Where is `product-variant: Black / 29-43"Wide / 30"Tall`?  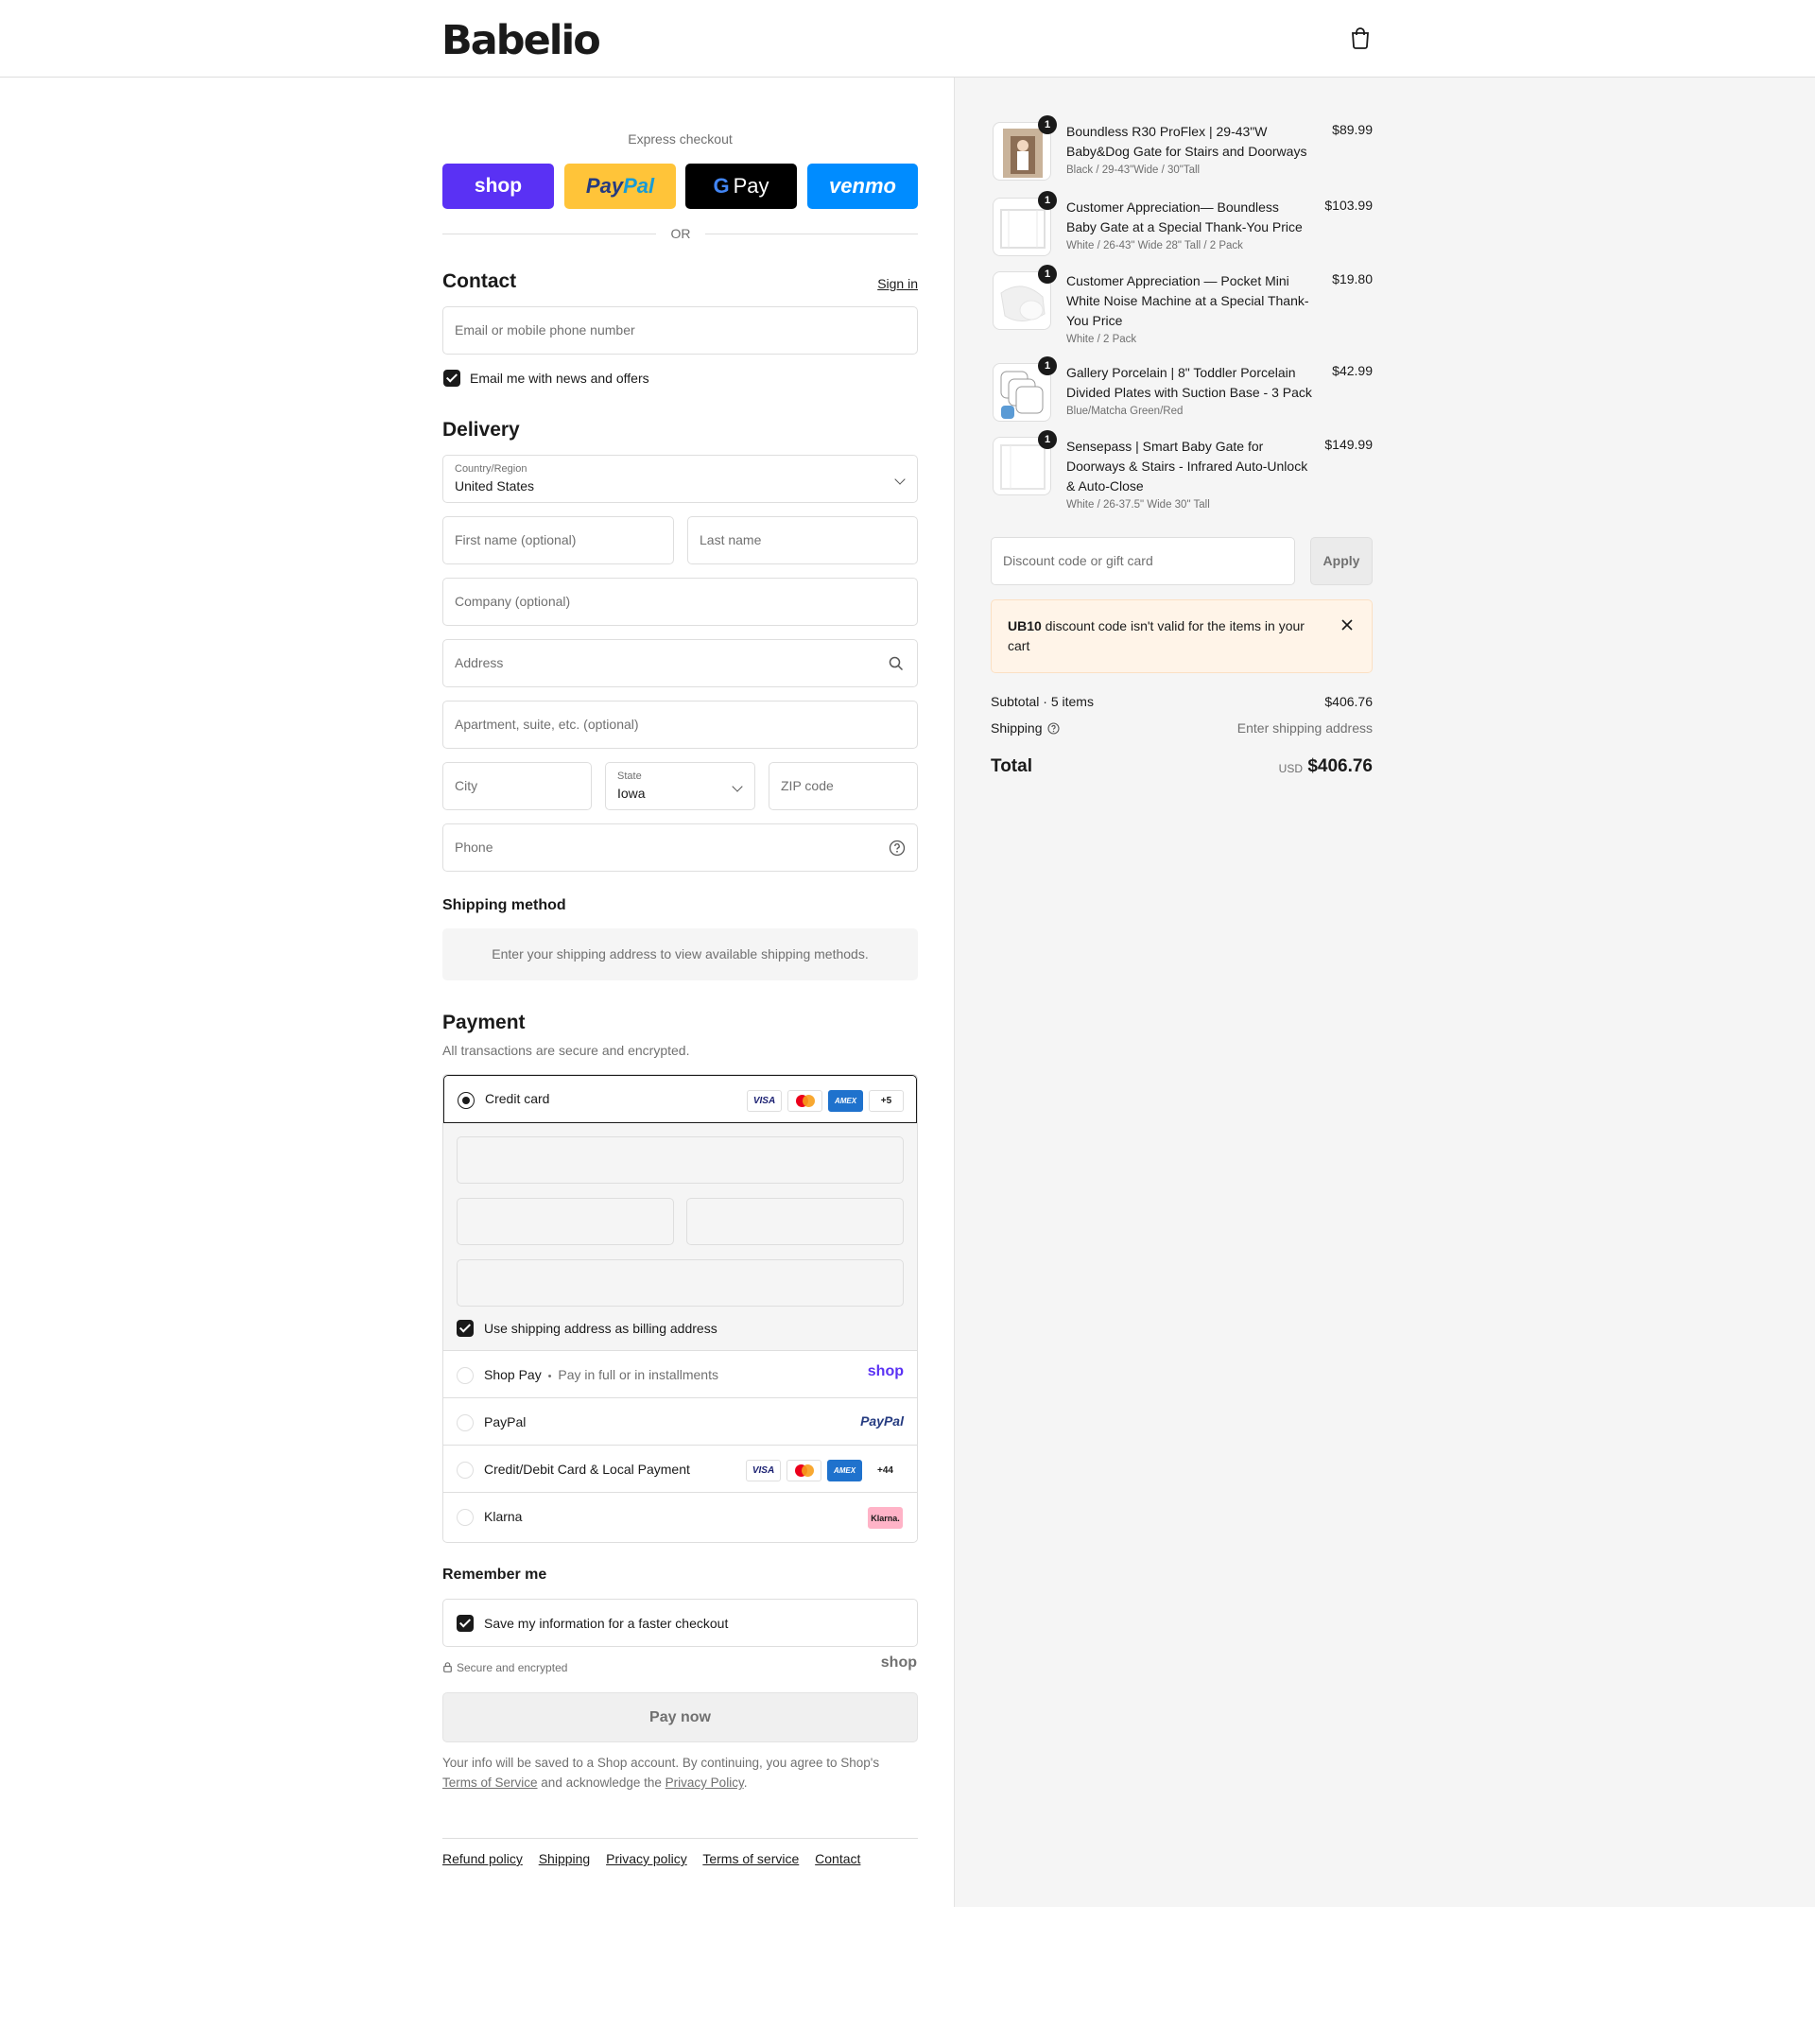 product-variant: Black / 29-43"Wide / 30"Tall is located at coordinates (1133, 170).